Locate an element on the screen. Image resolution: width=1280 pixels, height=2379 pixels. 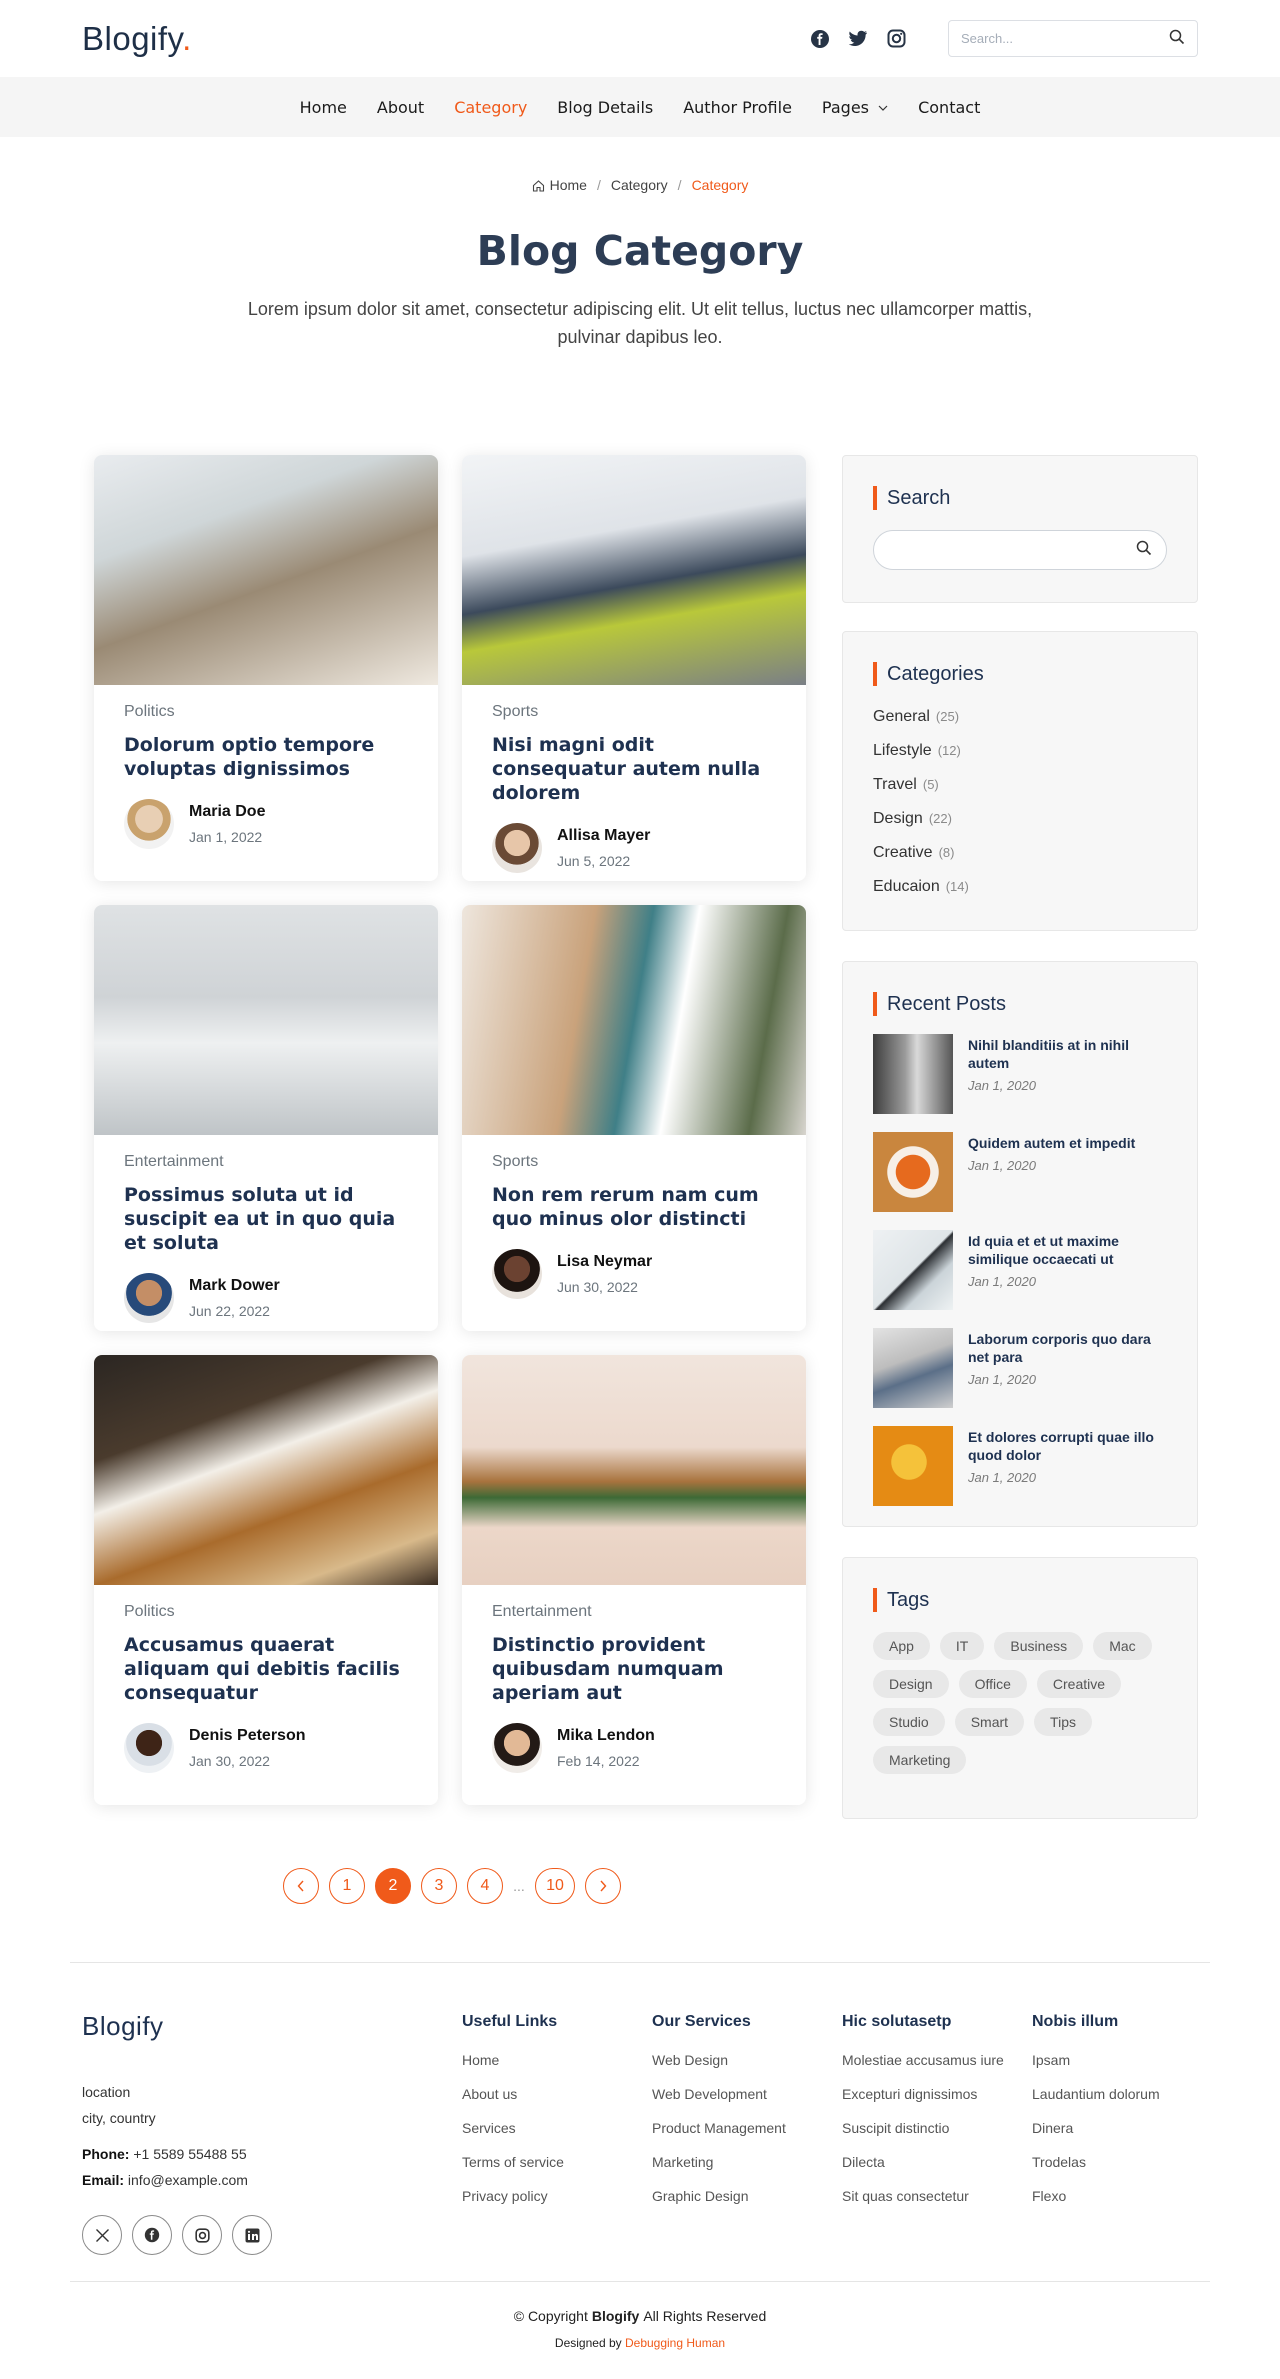
breadcrumb-category: Category is located at coordinates (639, 185).